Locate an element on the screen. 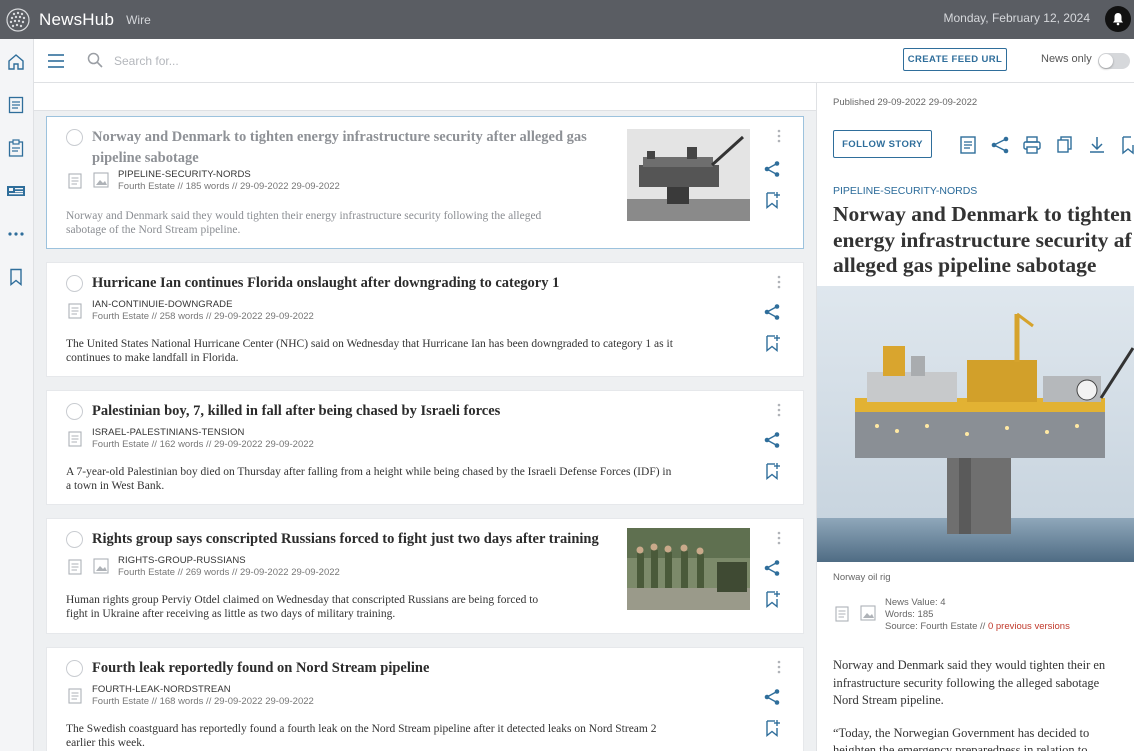 This screenshot has height=751, width=1134. download-icon is located at coordinates (1097, 145).